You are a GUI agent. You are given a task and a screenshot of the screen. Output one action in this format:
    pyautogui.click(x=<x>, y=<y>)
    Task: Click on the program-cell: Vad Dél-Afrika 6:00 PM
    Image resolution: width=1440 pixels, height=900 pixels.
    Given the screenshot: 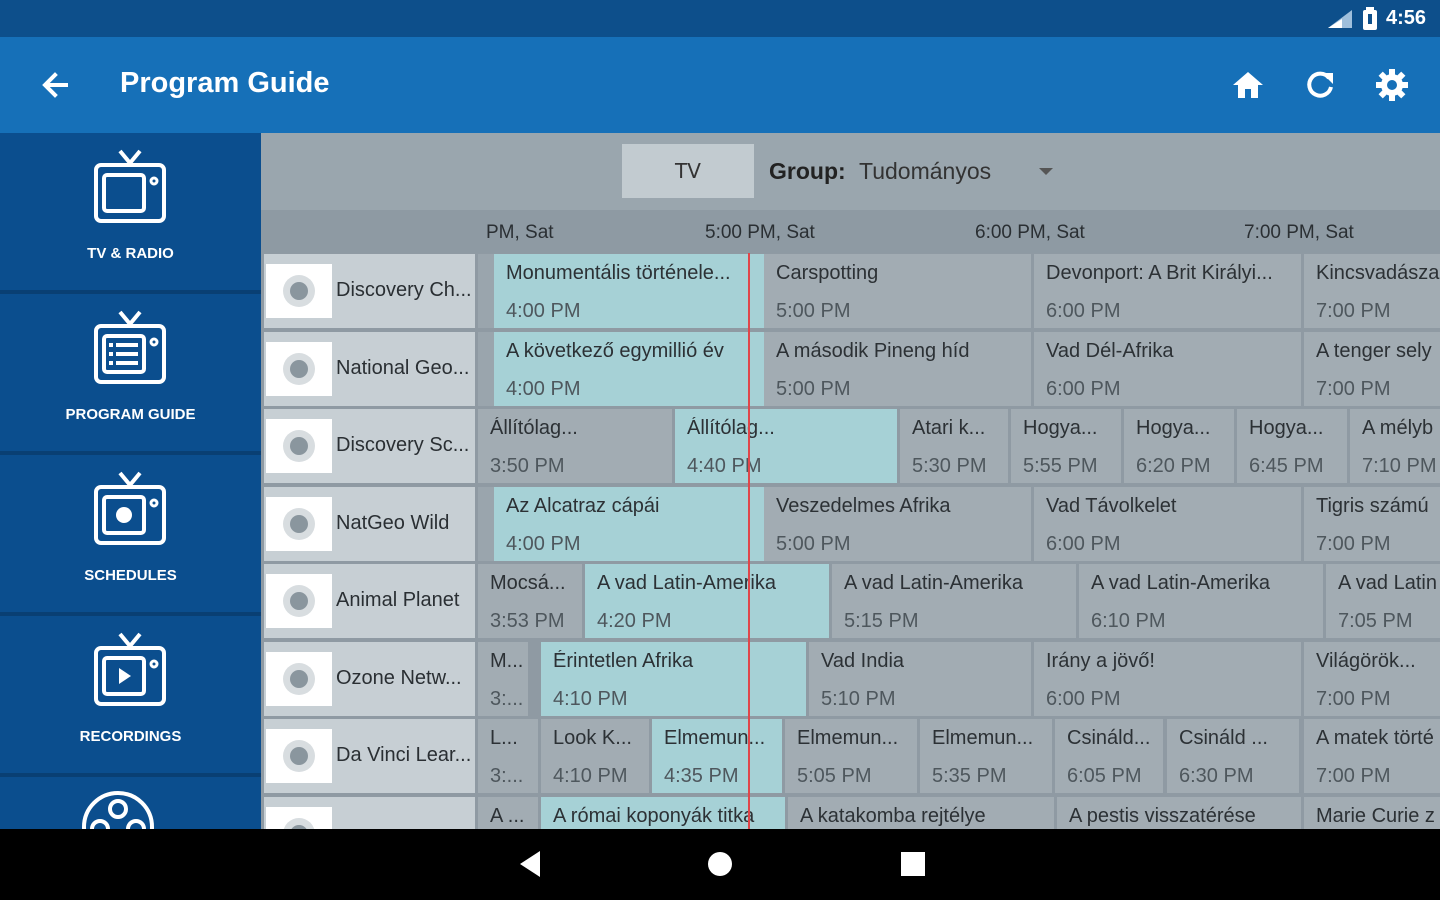 What is the action you would take?
    pyautogui.click(x=1167, y=368)
    